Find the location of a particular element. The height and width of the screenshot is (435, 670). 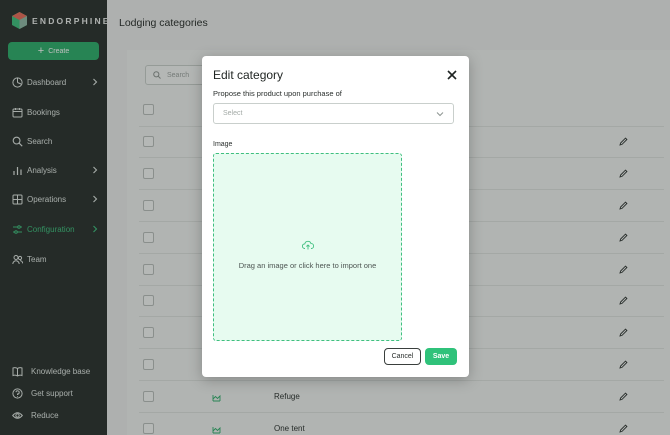

image-label: Image is located at coordinates (223, 144).